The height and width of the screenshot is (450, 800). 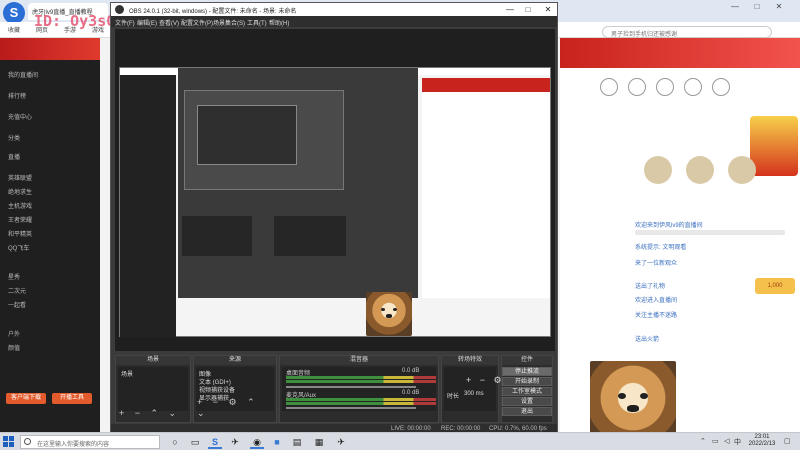 I want to click on chat-message: 送出了礼物, so click(x=650, y=287).